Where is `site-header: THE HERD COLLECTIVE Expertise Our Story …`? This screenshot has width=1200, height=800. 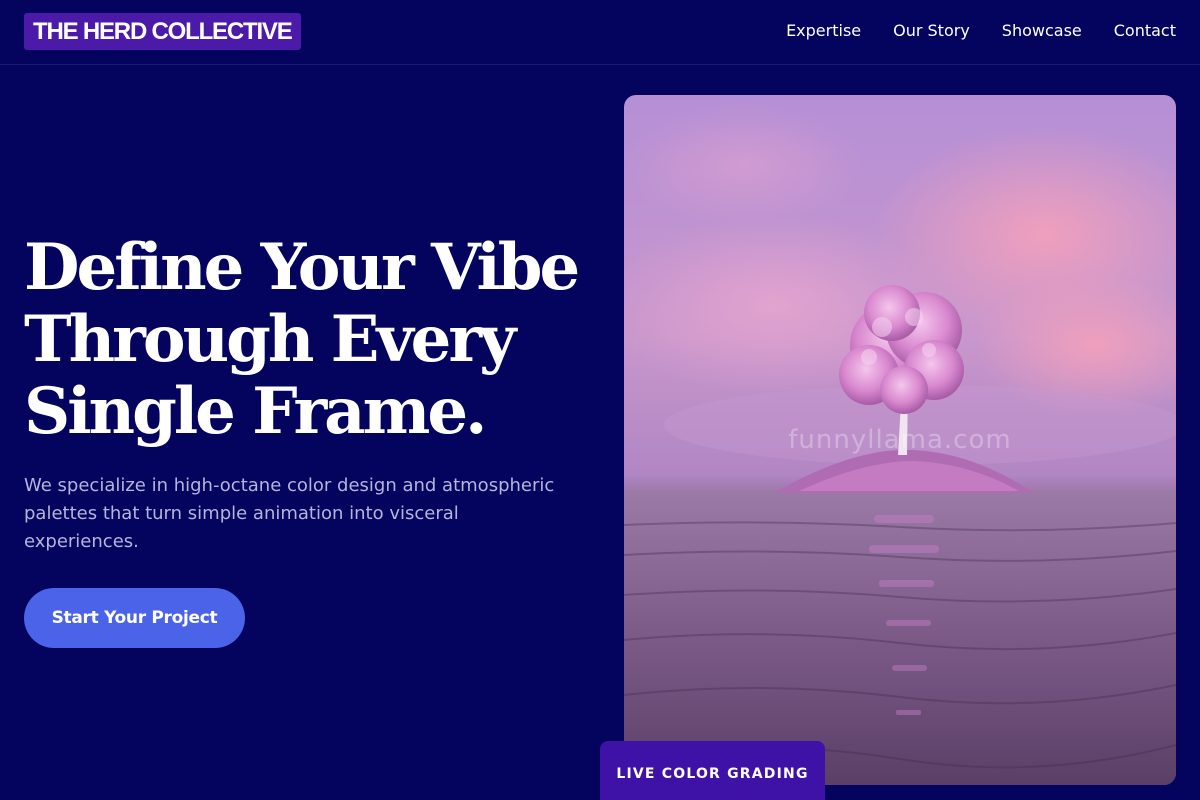
site-header: THE HERD COLLECTIVE Expertise Our Story … is located at coordinates (600, 32).